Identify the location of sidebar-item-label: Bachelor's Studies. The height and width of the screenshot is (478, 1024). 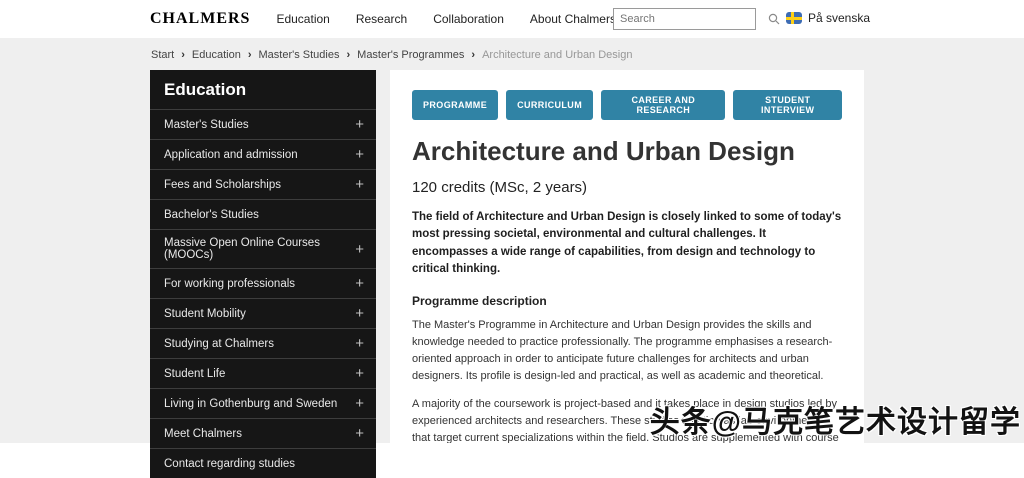
(211, 214).